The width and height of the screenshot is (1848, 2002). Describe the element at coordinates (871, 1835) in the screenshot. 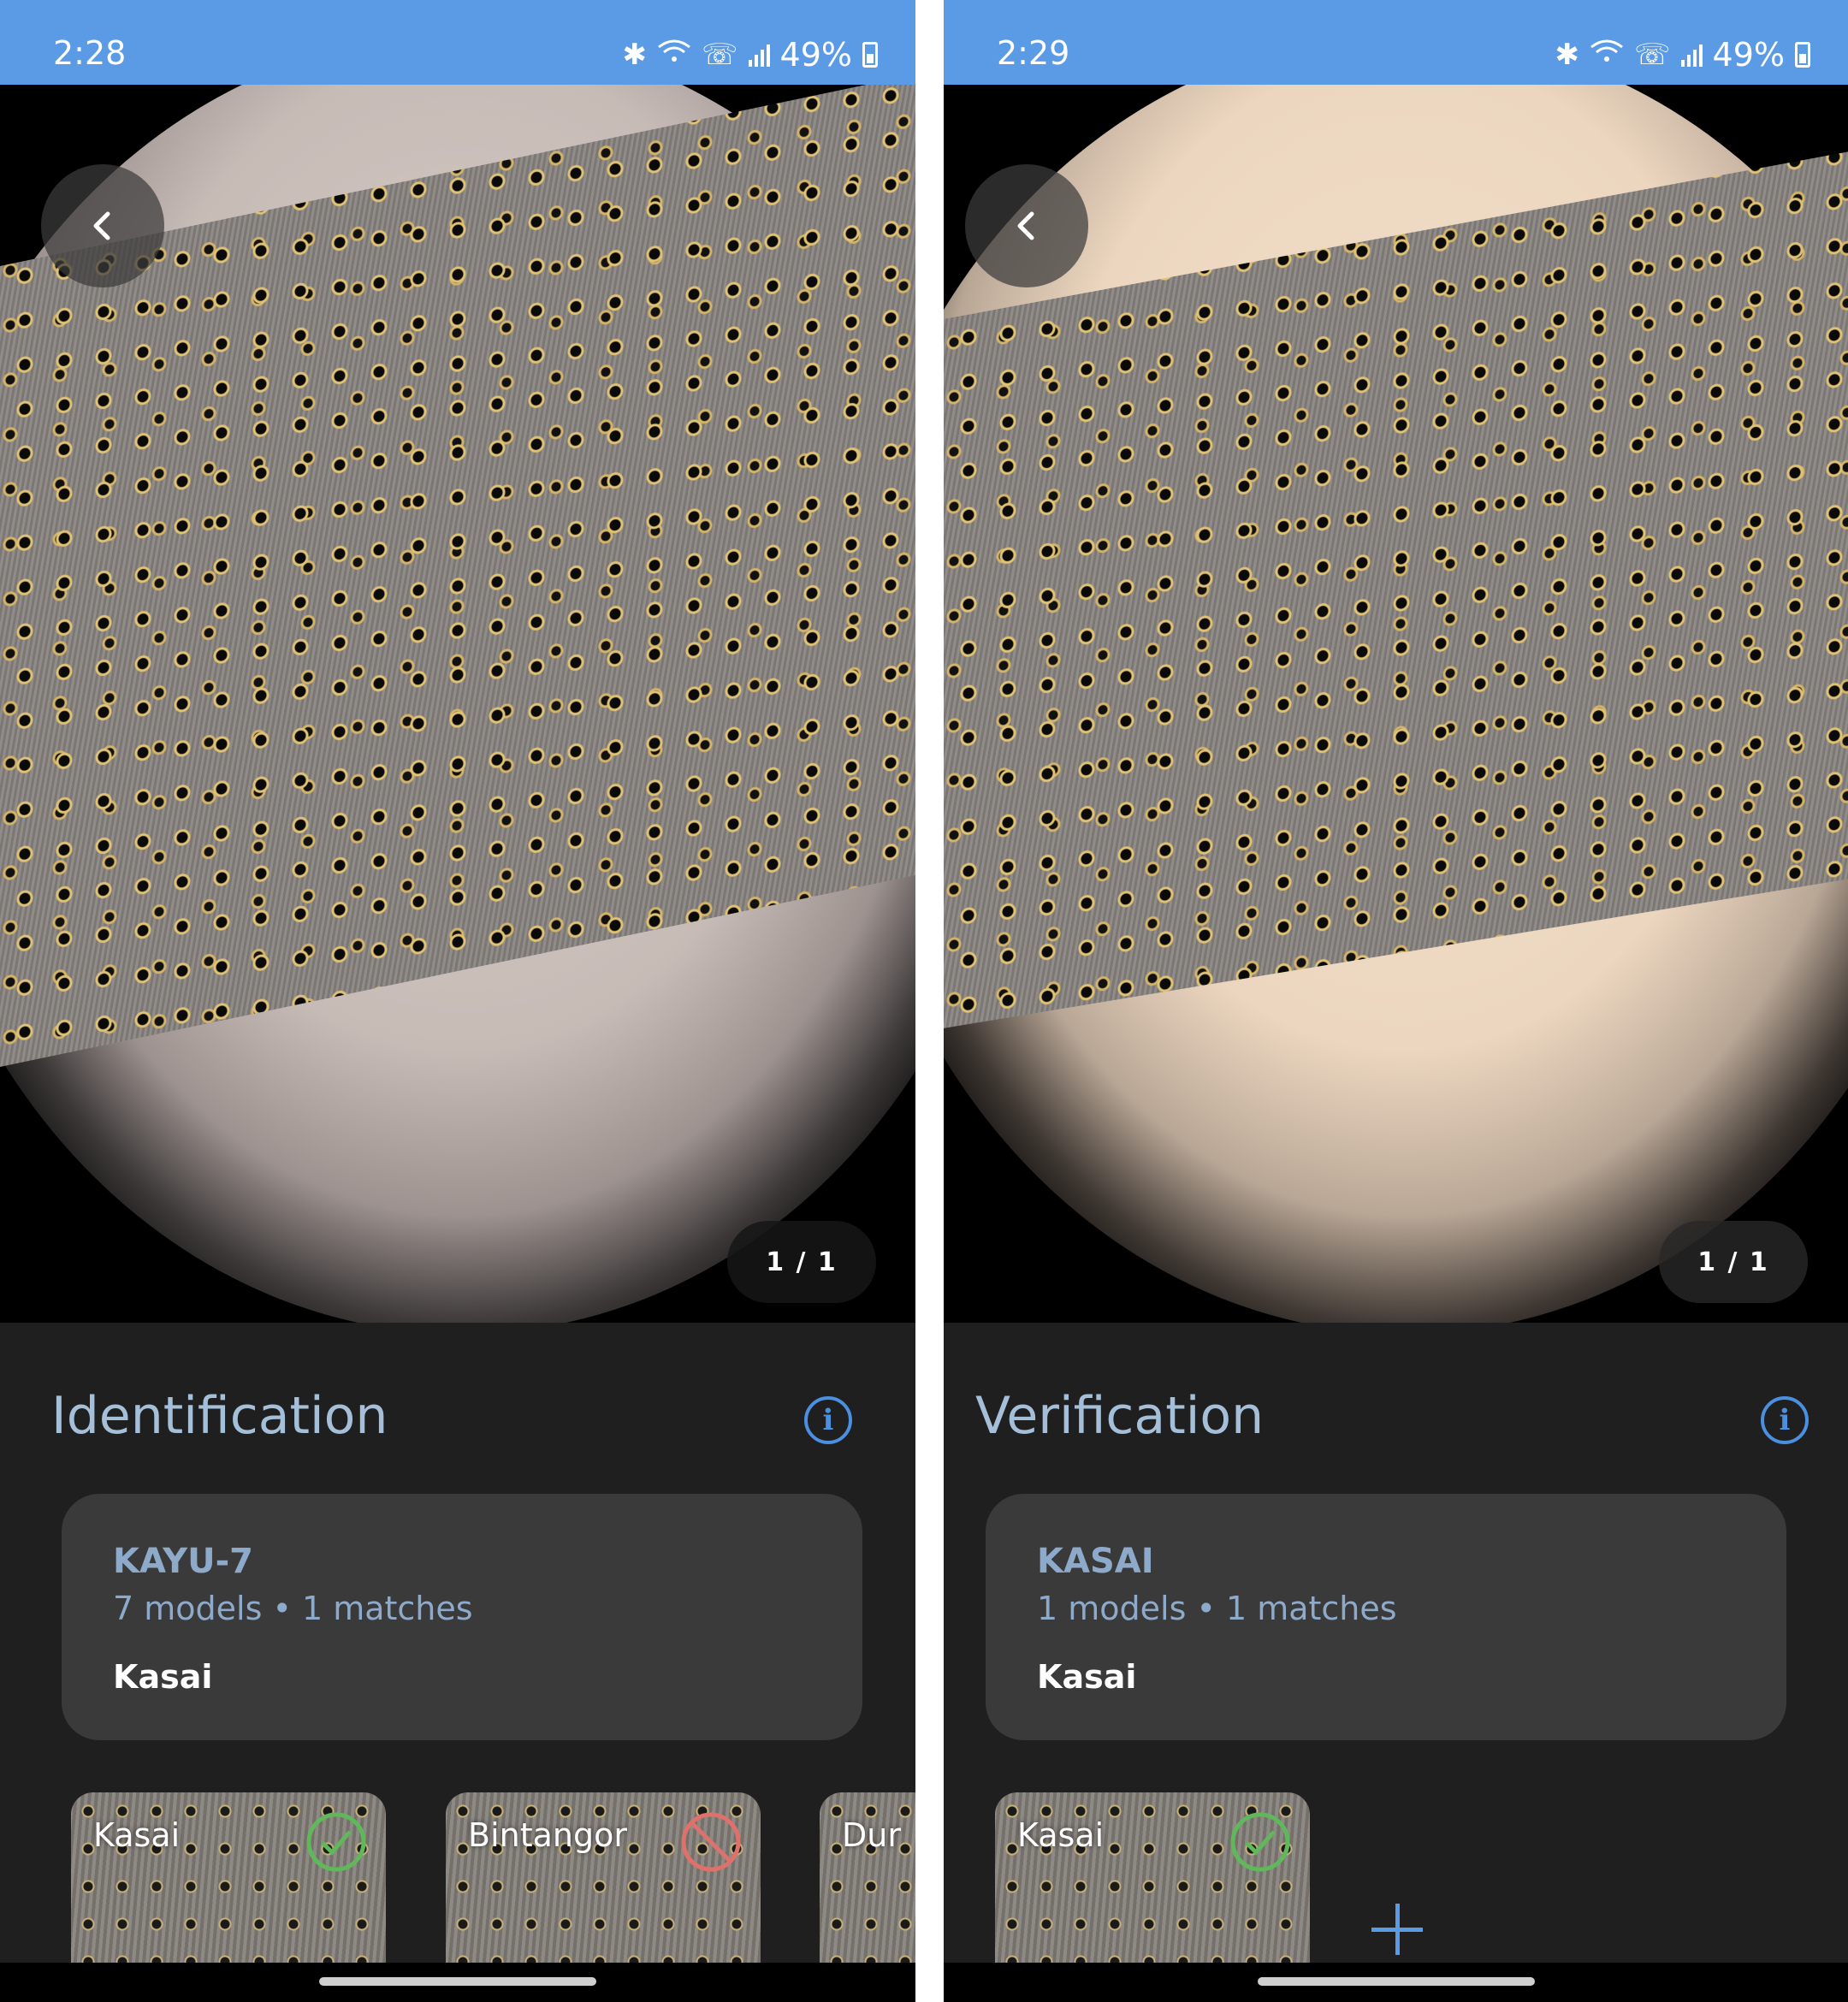

I see `thumbnail-label: Dur` at that location.